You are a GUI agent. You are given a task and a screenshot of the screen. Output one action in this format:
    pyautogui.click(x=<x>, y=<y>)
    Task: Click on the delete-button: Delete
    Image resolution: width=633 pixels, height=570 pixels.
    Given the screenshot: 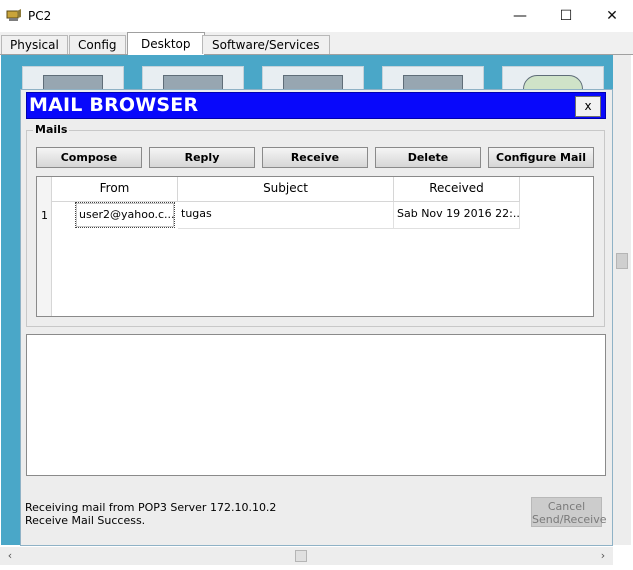 What is the action you would take?
    pyautogui.click(x=428, y=157)
    